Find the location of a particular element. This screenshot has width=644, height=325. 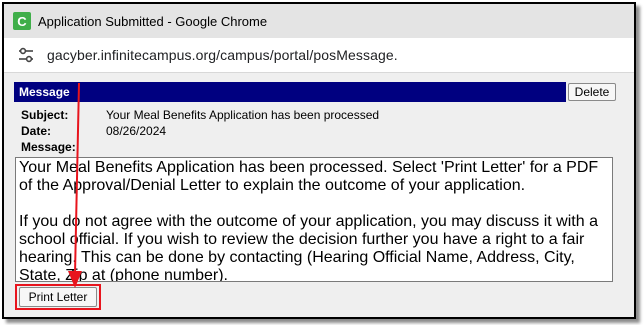

message-header: Message is located at coordinates (290, 92).